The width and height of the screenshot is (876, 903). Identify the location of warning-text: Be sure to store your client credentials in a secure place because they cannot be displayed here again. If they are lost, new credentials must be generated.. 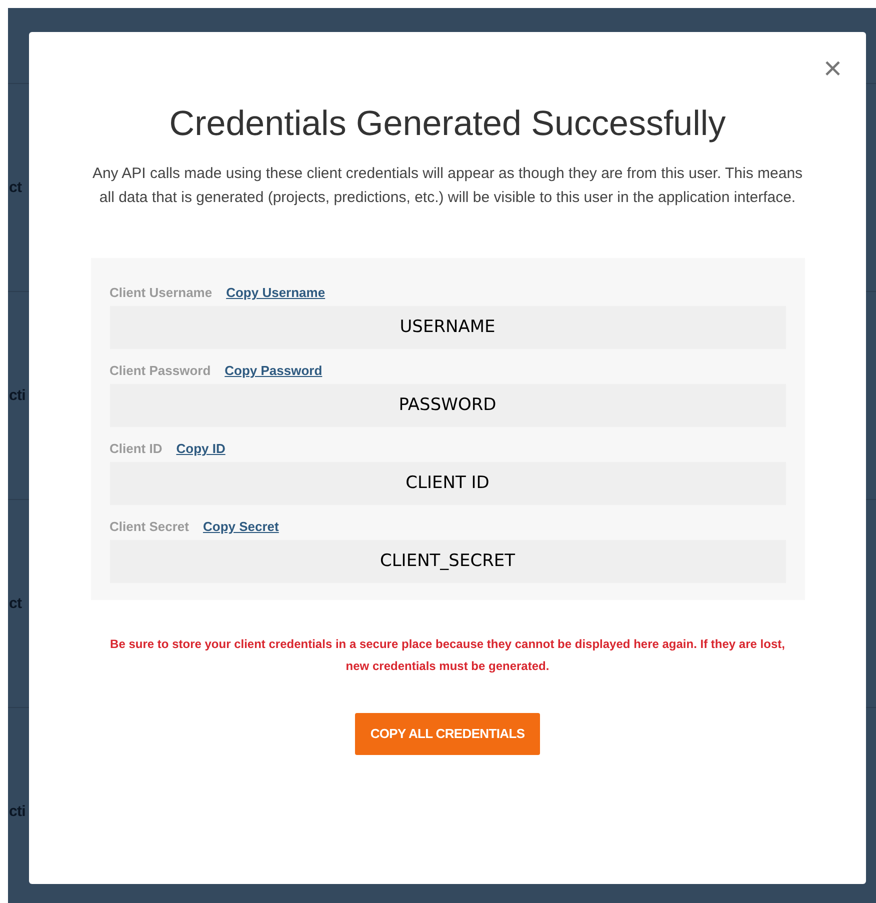
(447, 655).